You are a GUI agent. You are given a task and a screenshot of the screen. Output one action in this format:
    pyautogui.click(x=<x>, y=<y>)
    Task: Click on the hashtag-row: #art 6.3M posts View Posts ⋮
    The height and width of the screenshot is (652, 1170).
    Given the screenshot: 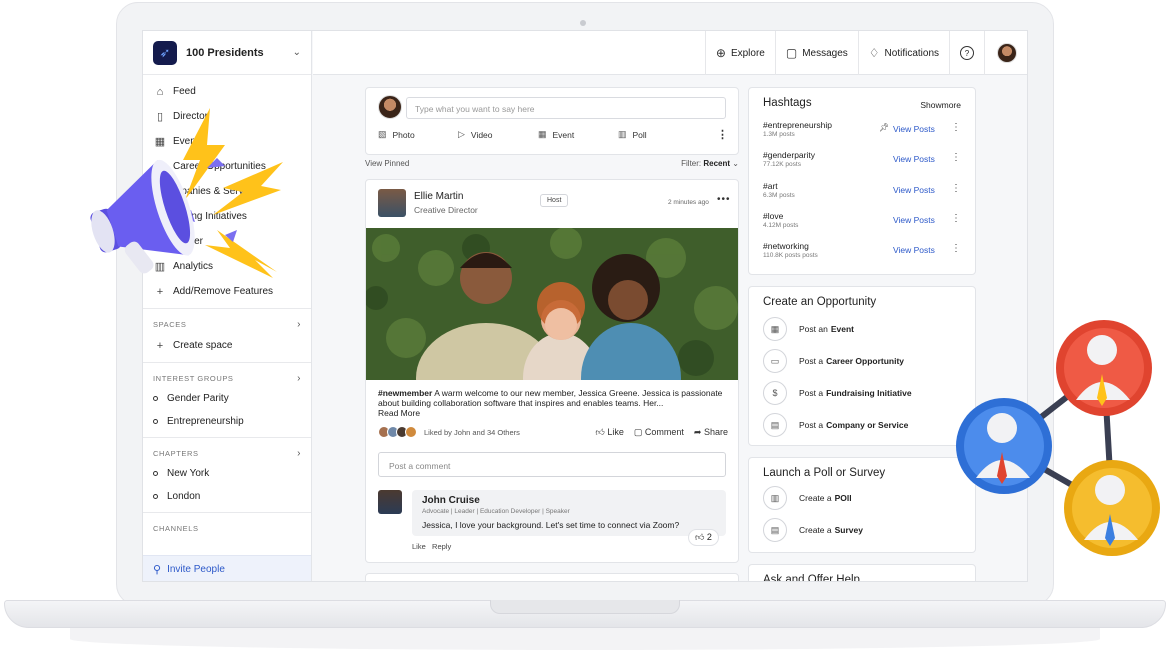 What is the action you would take?
    pyautogui.click(x=863, y=190)
    